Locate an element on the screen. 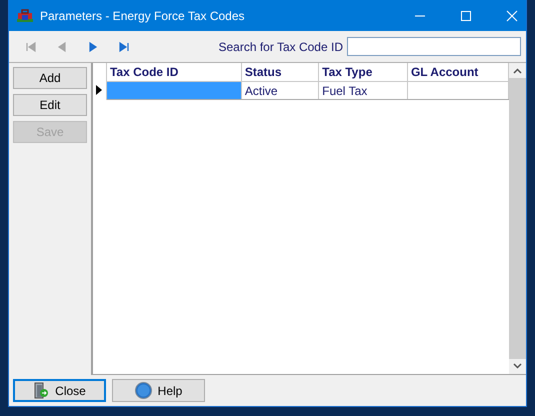 This screenshot has height=416, width=535. table-cell: Active is located at coordinates (280, 91).